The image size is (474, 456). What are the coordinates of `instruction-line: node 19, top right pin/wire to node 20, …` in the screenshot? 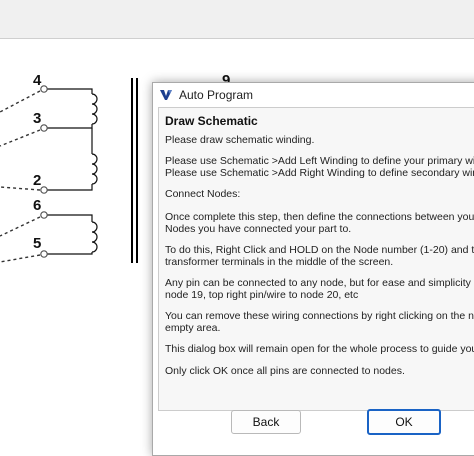 It's located at (262, 295).